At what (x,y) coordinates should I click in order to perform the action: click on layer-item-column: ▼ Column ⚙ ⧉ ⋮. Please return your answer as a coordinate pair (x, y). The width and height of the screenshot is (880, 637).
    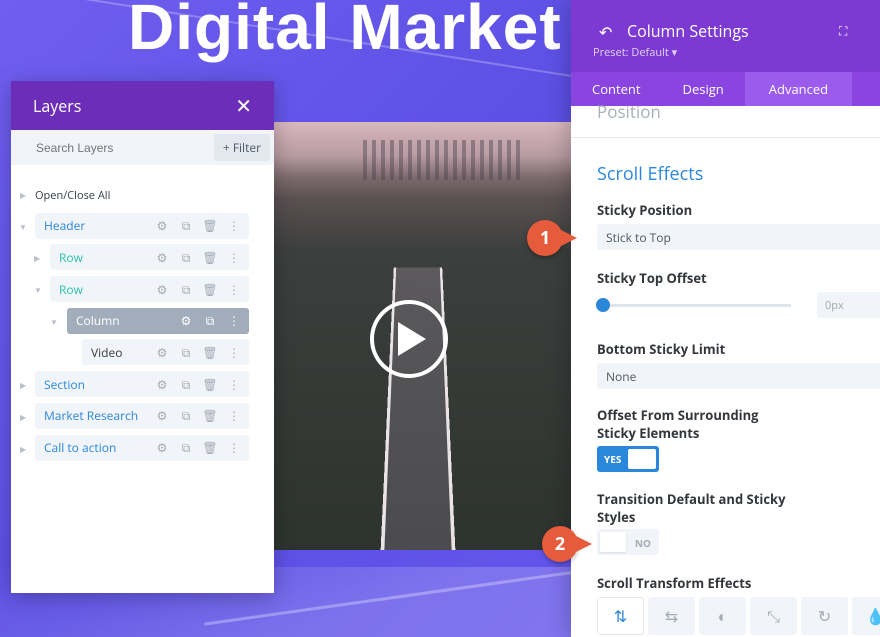
    Looking at the image, I should click on (142, 322).